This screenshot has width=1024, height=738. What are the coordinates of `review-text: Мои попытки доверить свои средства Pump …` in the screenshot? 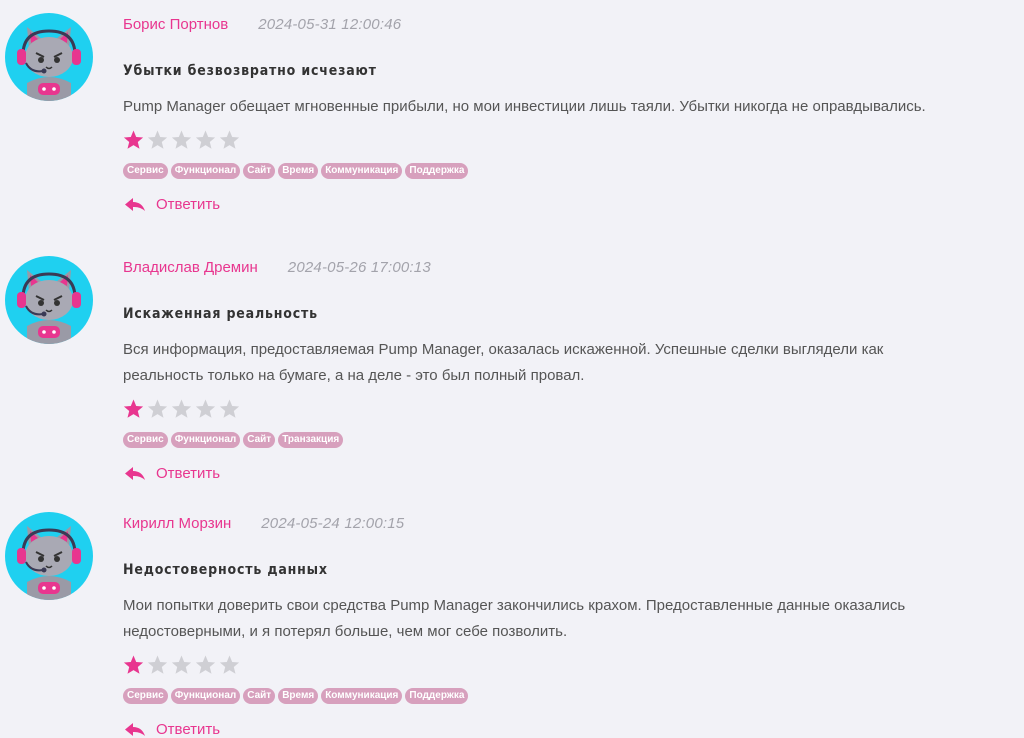 It's located at (568, 619).